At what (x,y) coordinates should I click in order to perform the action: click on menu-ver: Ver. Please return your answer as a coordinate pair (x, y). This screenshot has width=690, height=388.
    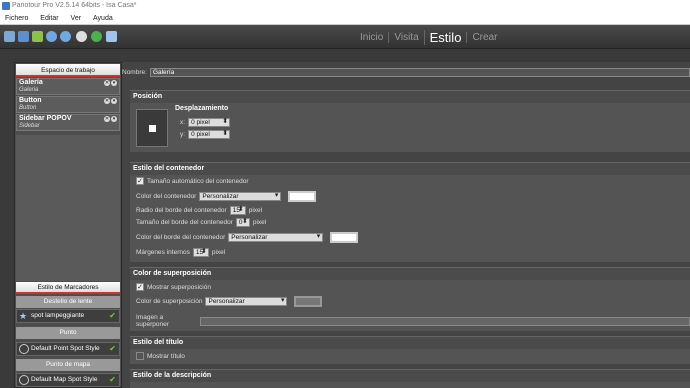
    Looking at the image, I should click on (76, 18).